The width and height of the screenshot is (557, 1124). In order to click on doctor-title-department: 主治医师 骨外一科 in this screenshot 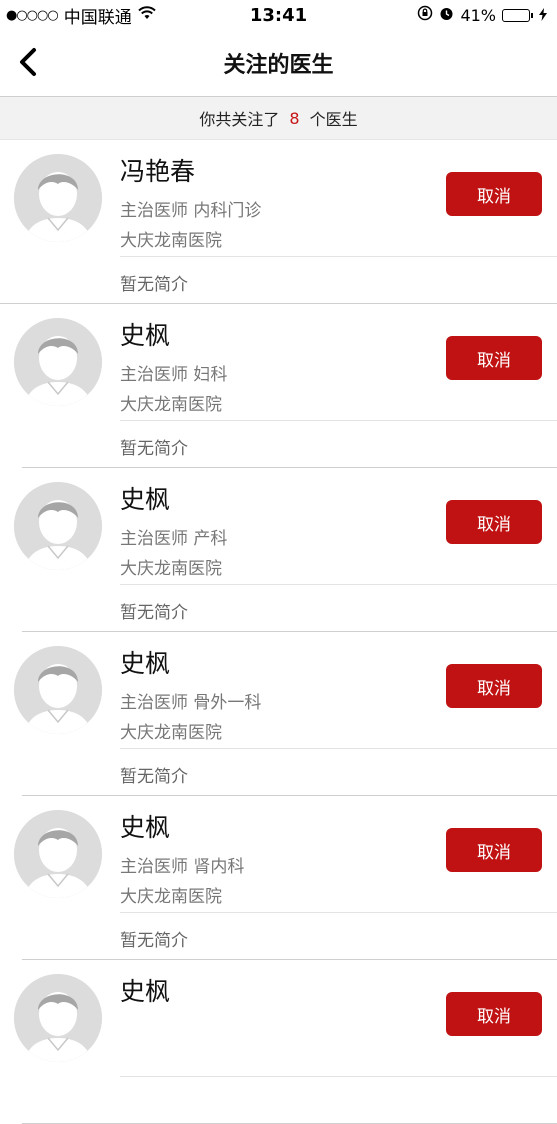, I will do `click(191, 703)`.